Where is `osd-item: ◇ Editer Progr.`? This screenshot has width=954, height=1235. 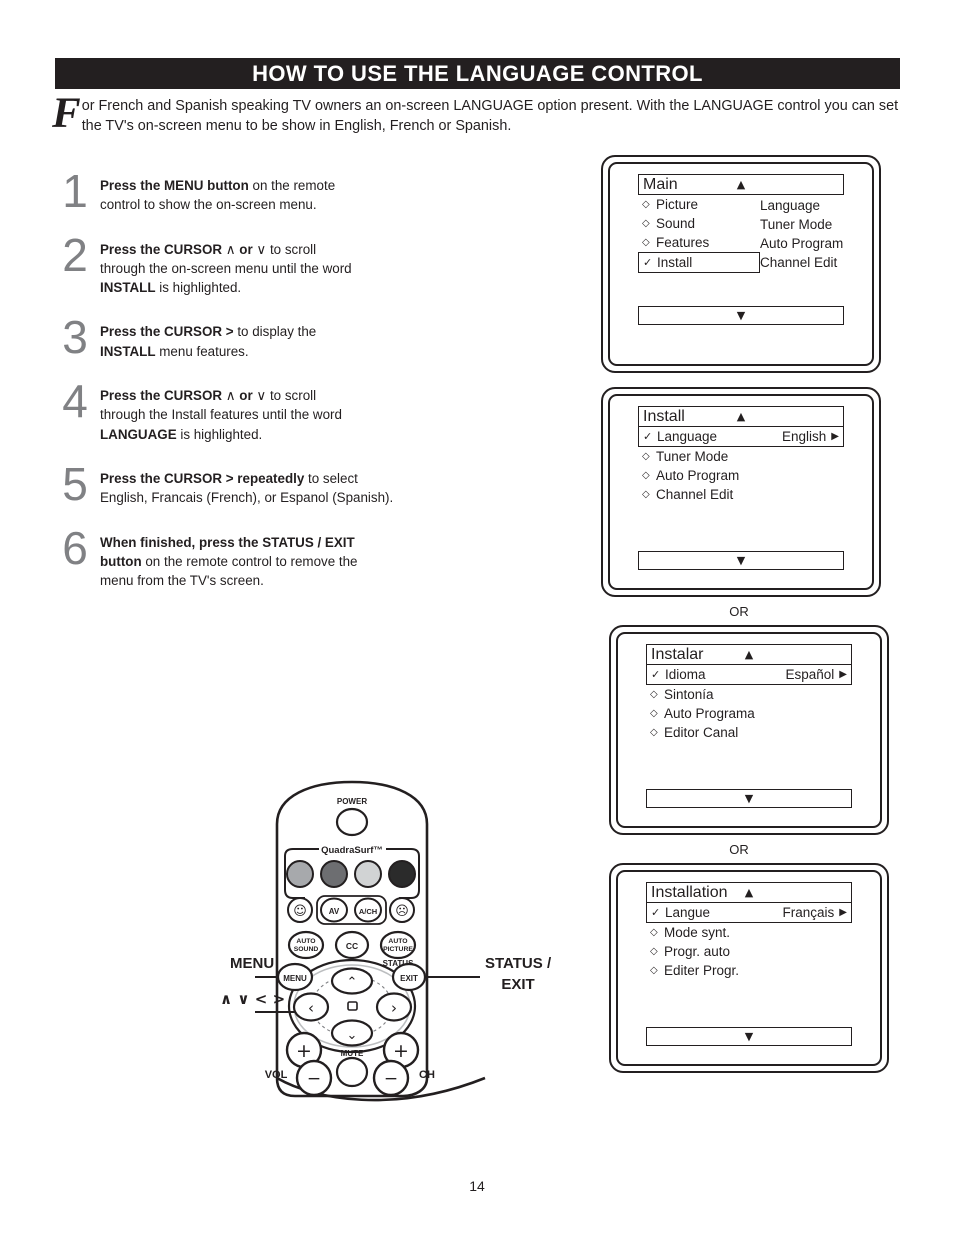 osd-item: ◇ Editer Progr. is located at coordinates (749, 970).